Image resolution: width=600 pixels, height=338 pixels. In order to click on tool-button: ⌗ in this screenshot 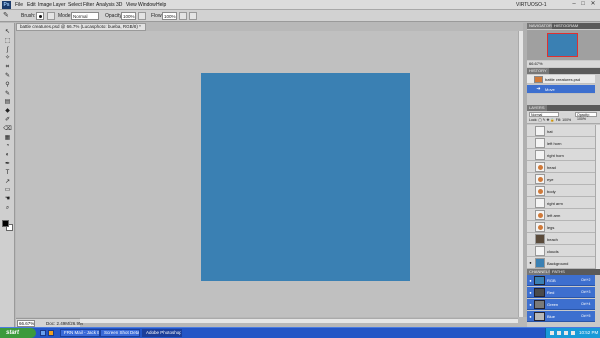, I will do `click(7, 67)`.